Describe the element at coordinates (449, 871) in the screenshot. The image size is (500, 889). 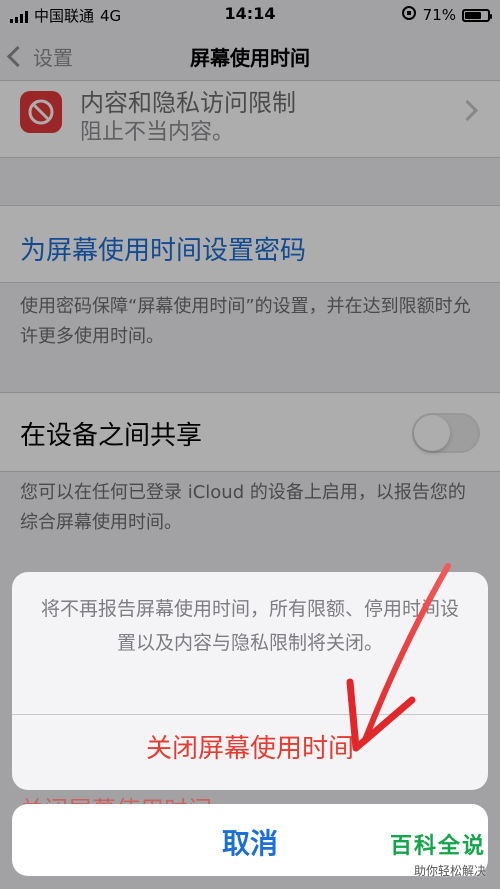
I see `watermark-subtitle: 助你轻松解决` at that location.